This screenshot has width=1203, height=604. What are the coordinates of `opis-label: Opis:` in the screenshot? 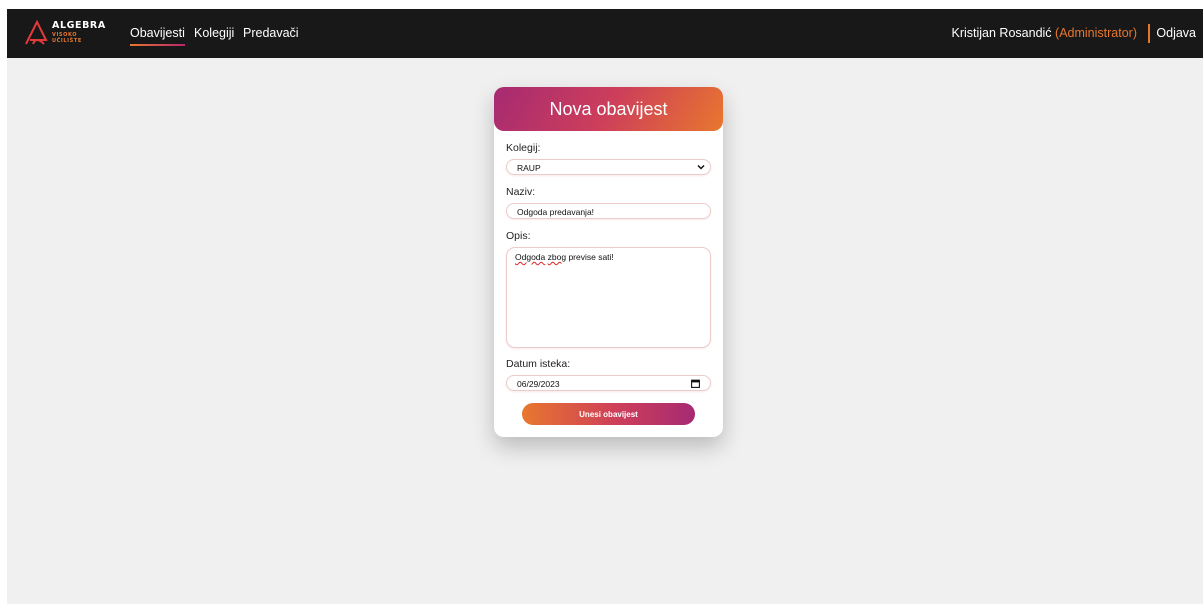 It's located at (518, 236).